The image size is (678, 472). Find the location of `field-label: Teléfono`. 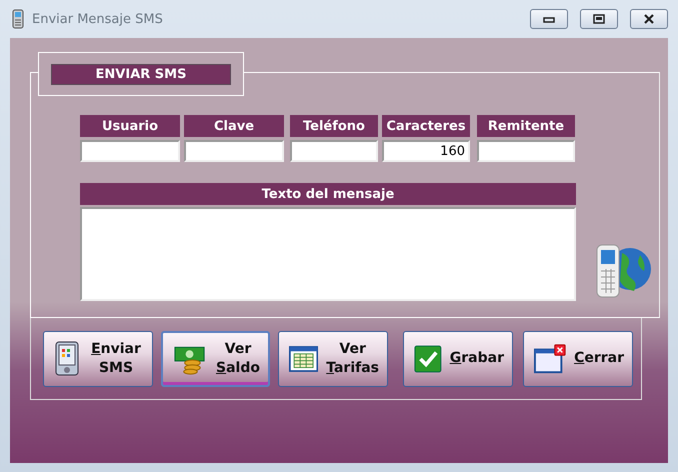

field-label: Teléfono is located at coordinates (334, 126).